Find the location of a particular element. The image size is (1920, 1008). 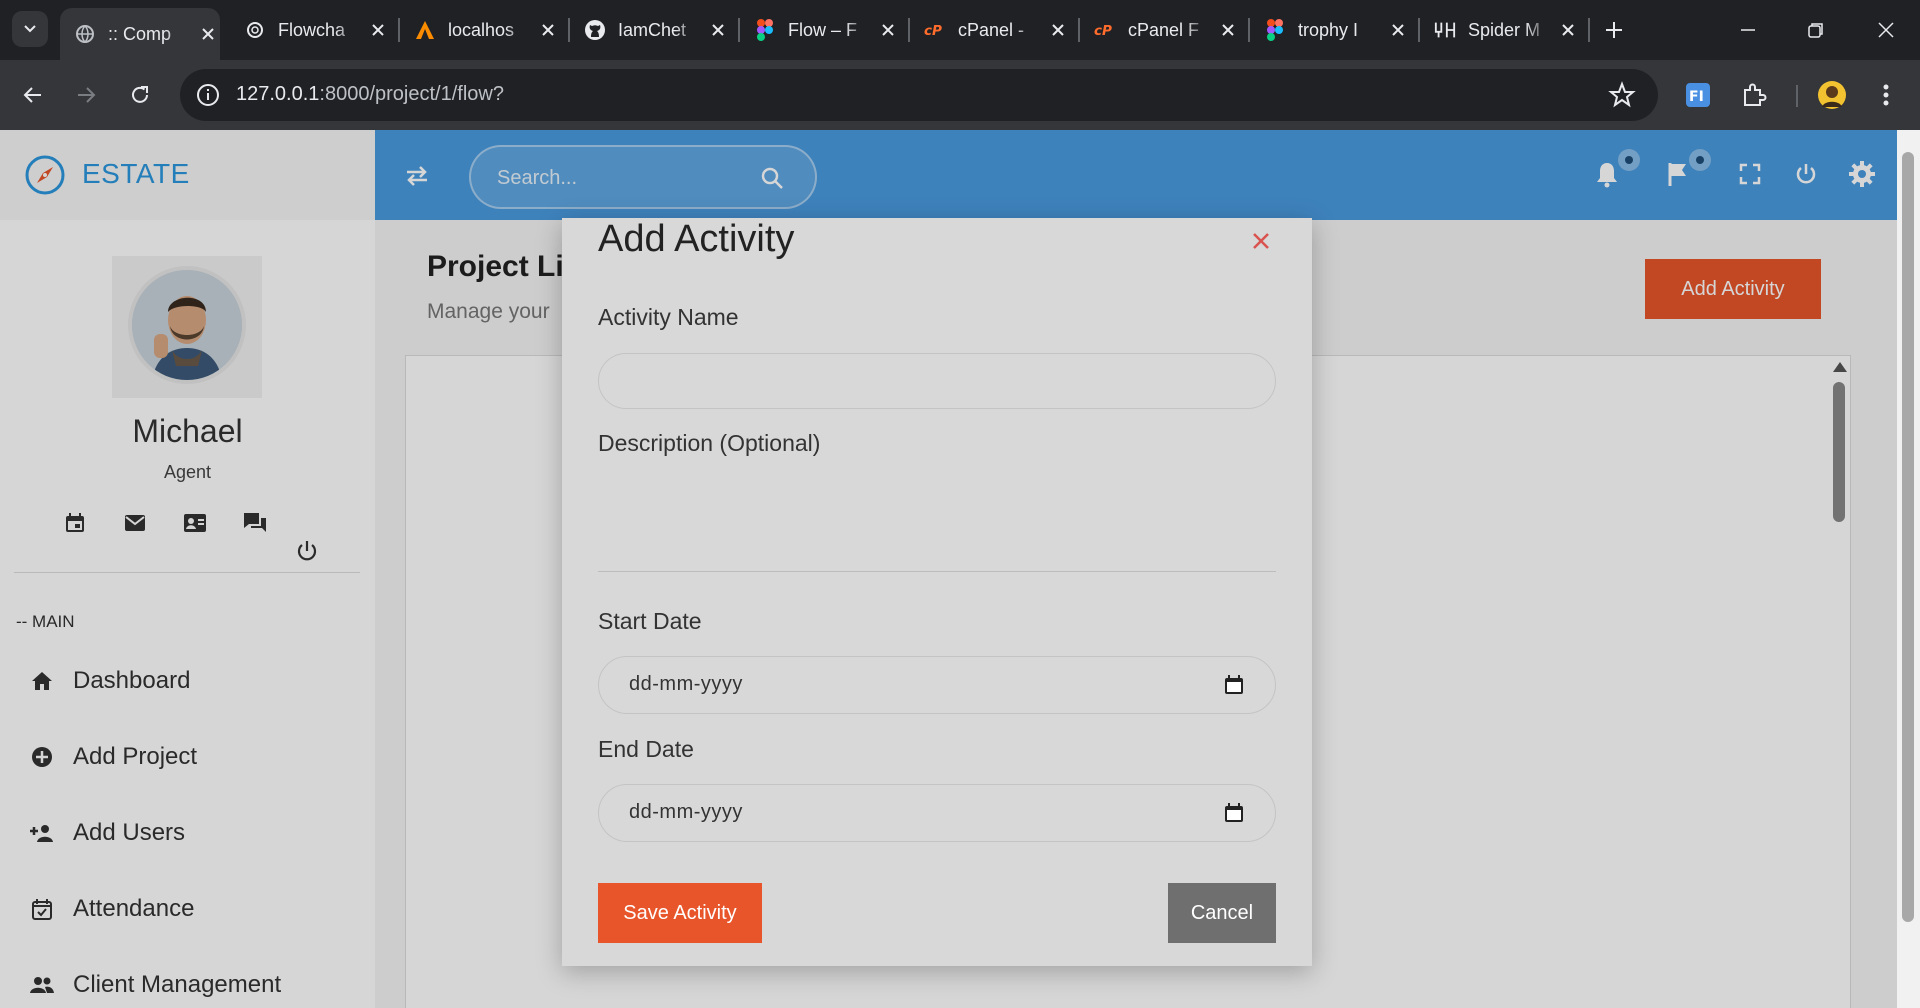

arrow-right-icon is located at coordinates (87, 95).